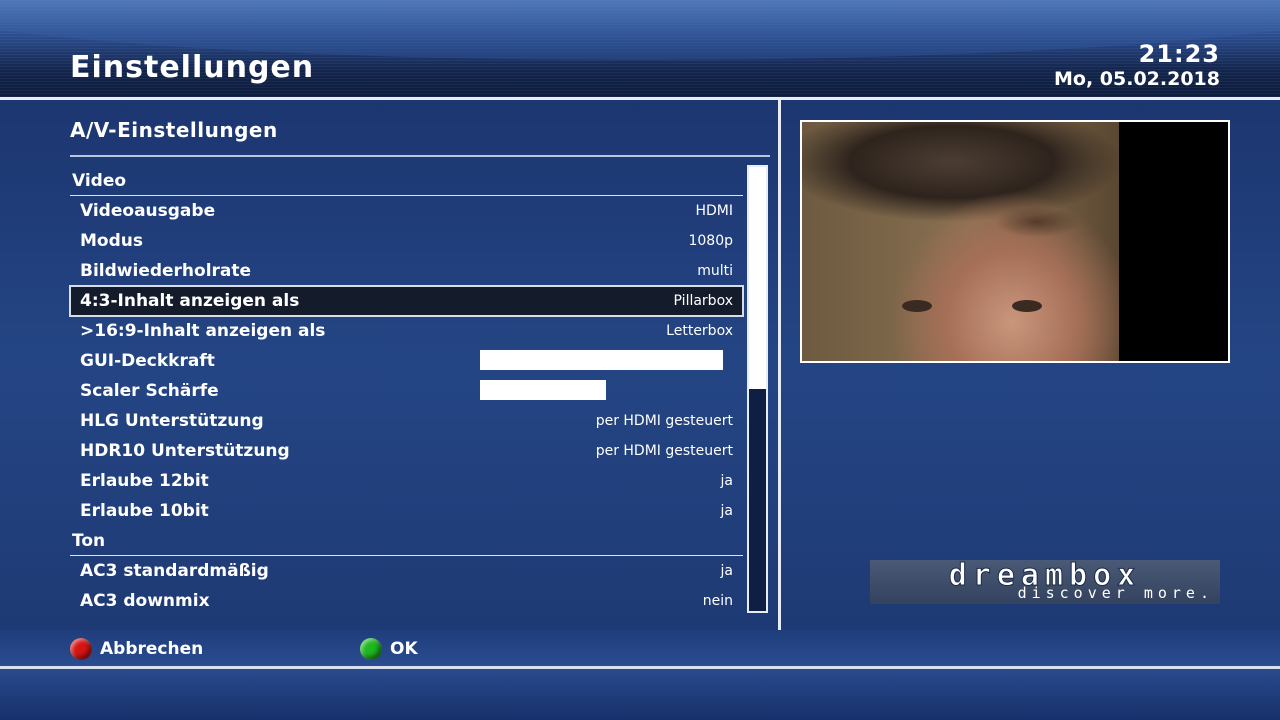  I want to click on section-header-ton: Ton, so click(406, 541).